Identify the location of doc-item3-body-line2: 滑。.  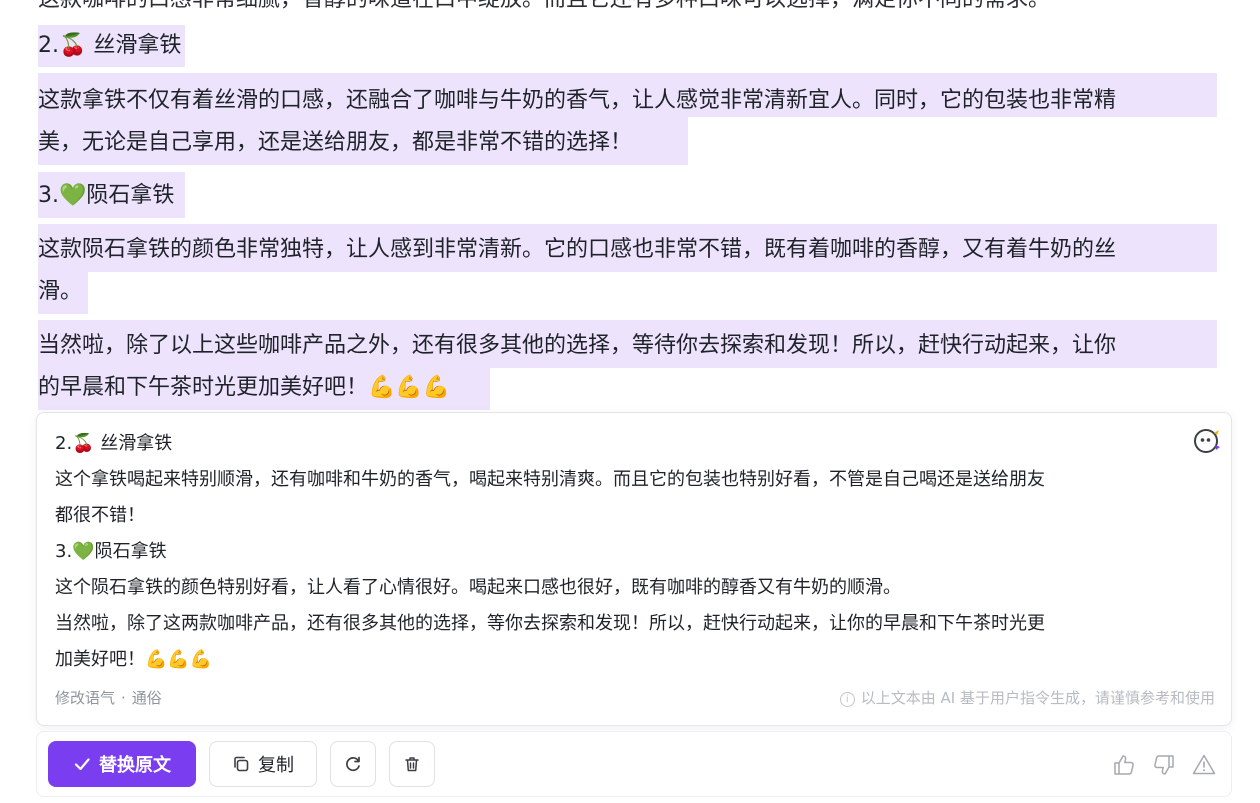
(60, 291).